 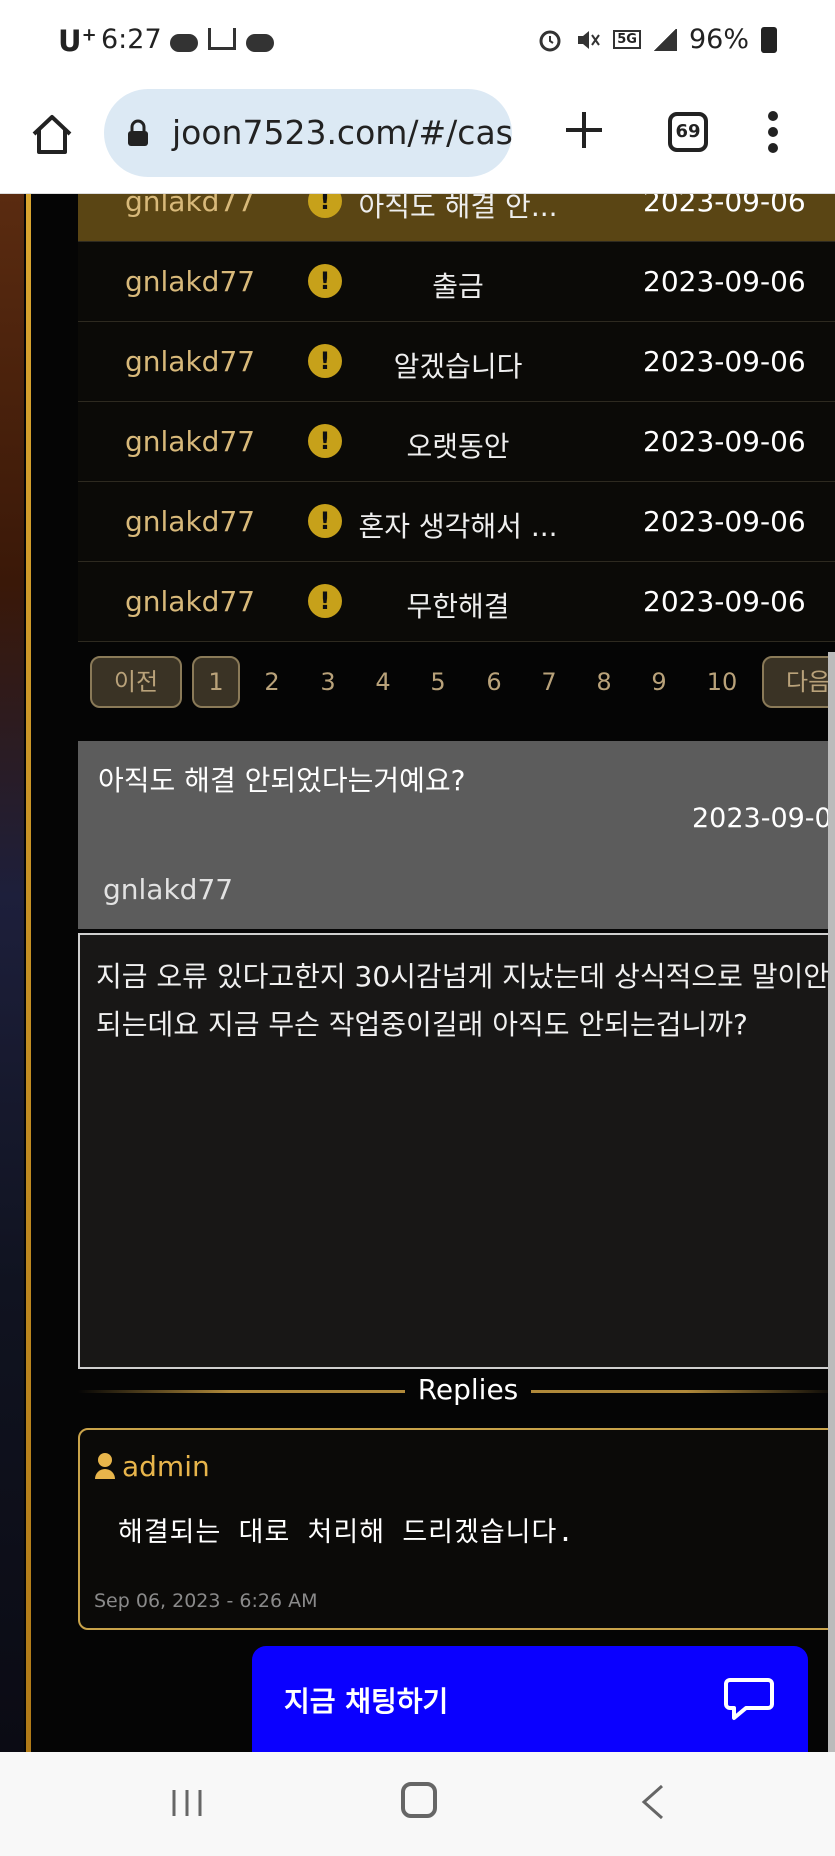 I want to click on table-row: gnlakd77 ! 오랫동안 2023-09-06, so click(x=456, y=442).